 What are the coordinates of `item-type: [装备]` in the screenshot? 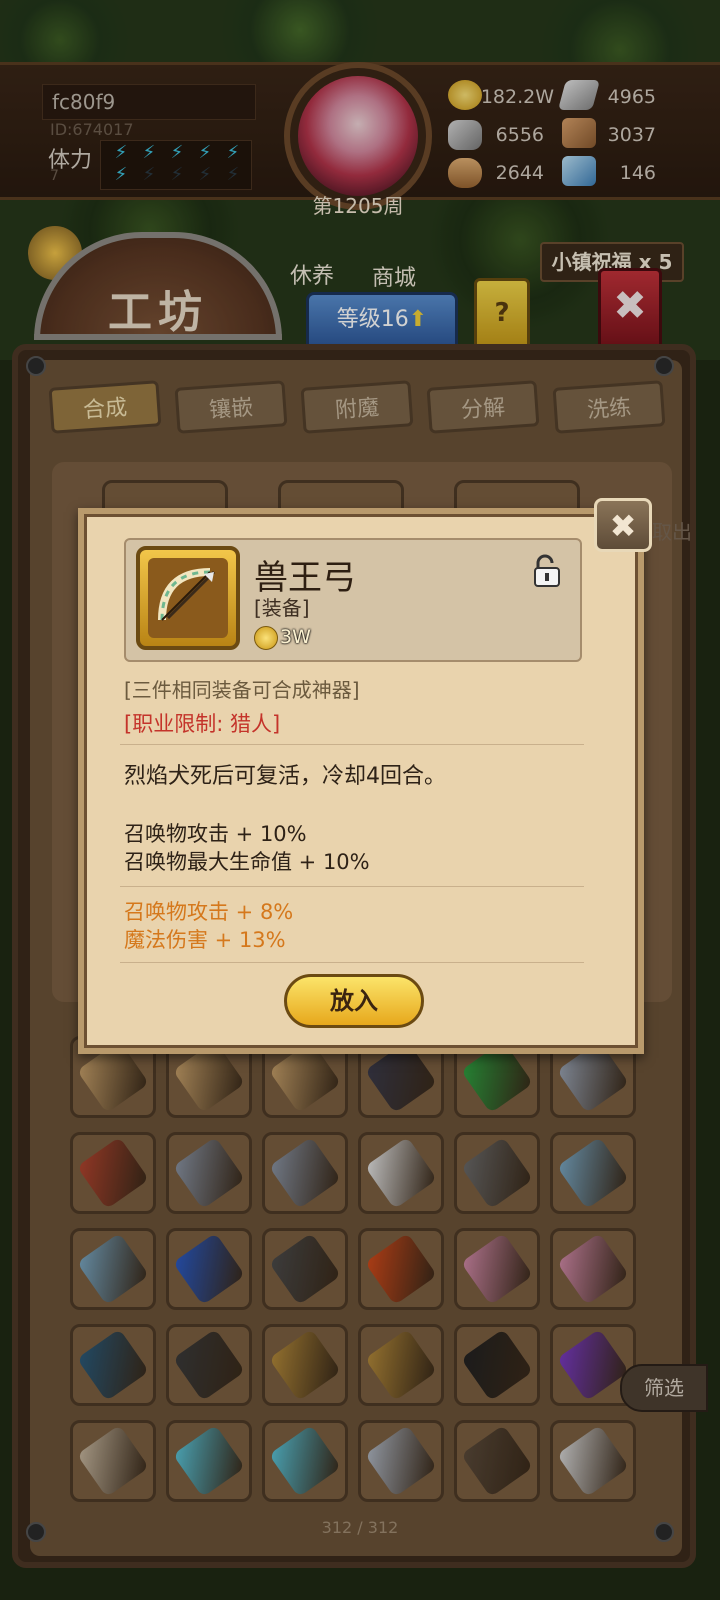 It's located at (282, 608).